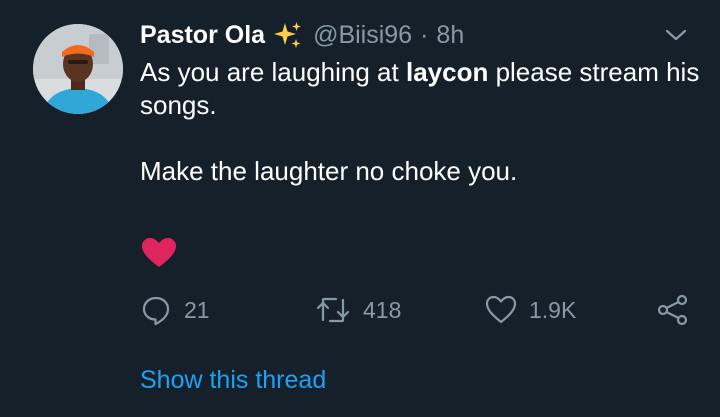 This screenshot has height=417, width=720. I want to click on share-icon, so click(673, 310).